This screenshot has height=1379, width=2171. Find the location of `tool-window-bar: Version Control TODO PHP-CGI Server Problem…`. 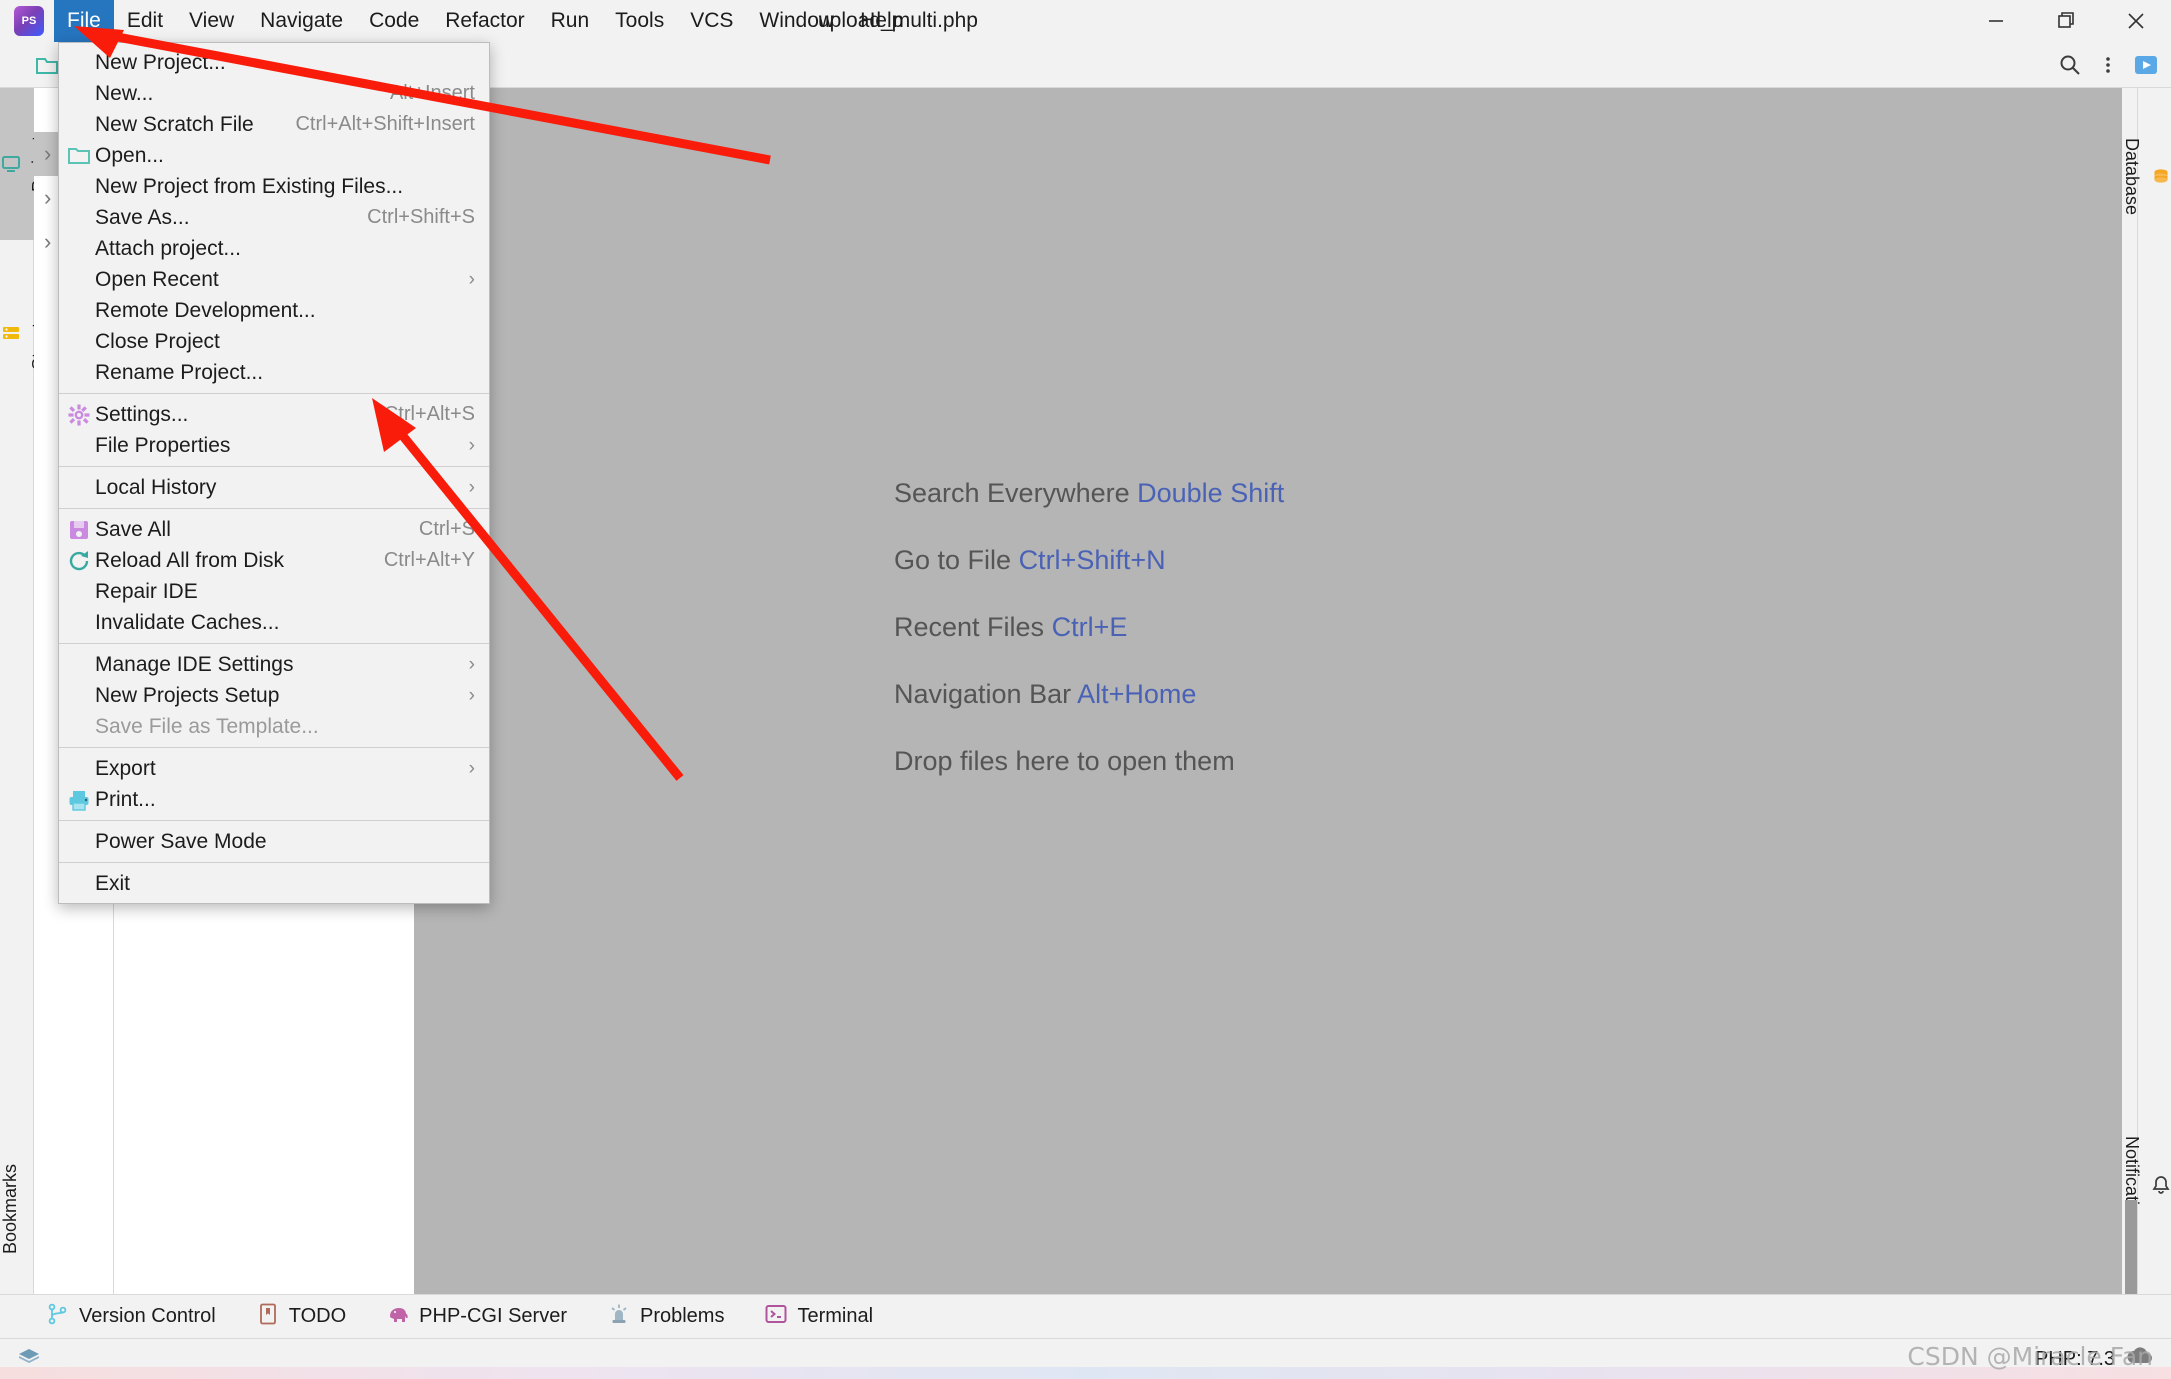

tool-window-bar: Version Control TODO PHP-CGI Server Problem… is located at coordinates (1085, 1316).